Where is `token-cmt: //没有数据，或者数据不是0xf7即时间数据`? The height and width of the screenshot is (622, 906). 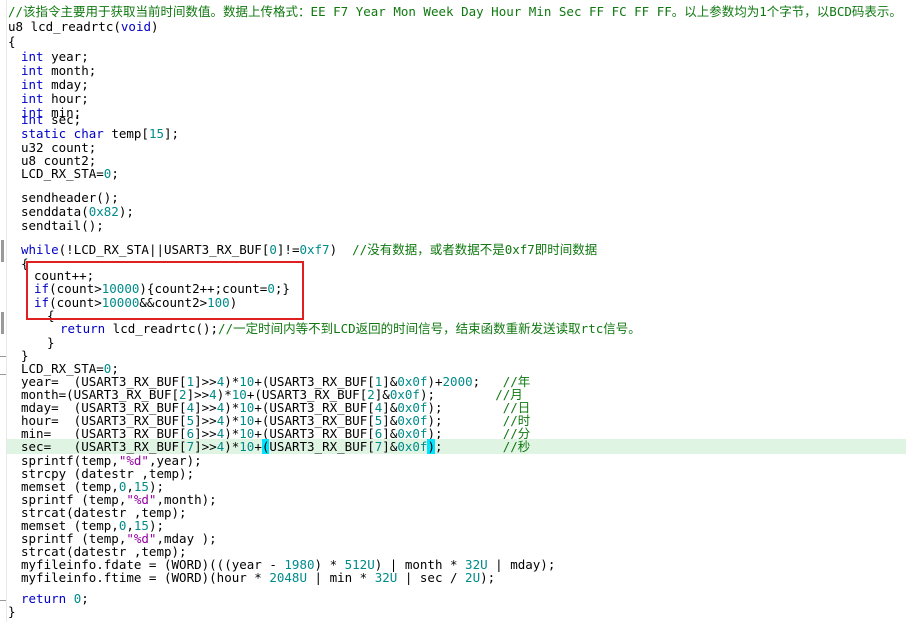
token-cmt: //没有数据，或者数据不是0xf7即时间数据 is located at coordinates (475, 249).